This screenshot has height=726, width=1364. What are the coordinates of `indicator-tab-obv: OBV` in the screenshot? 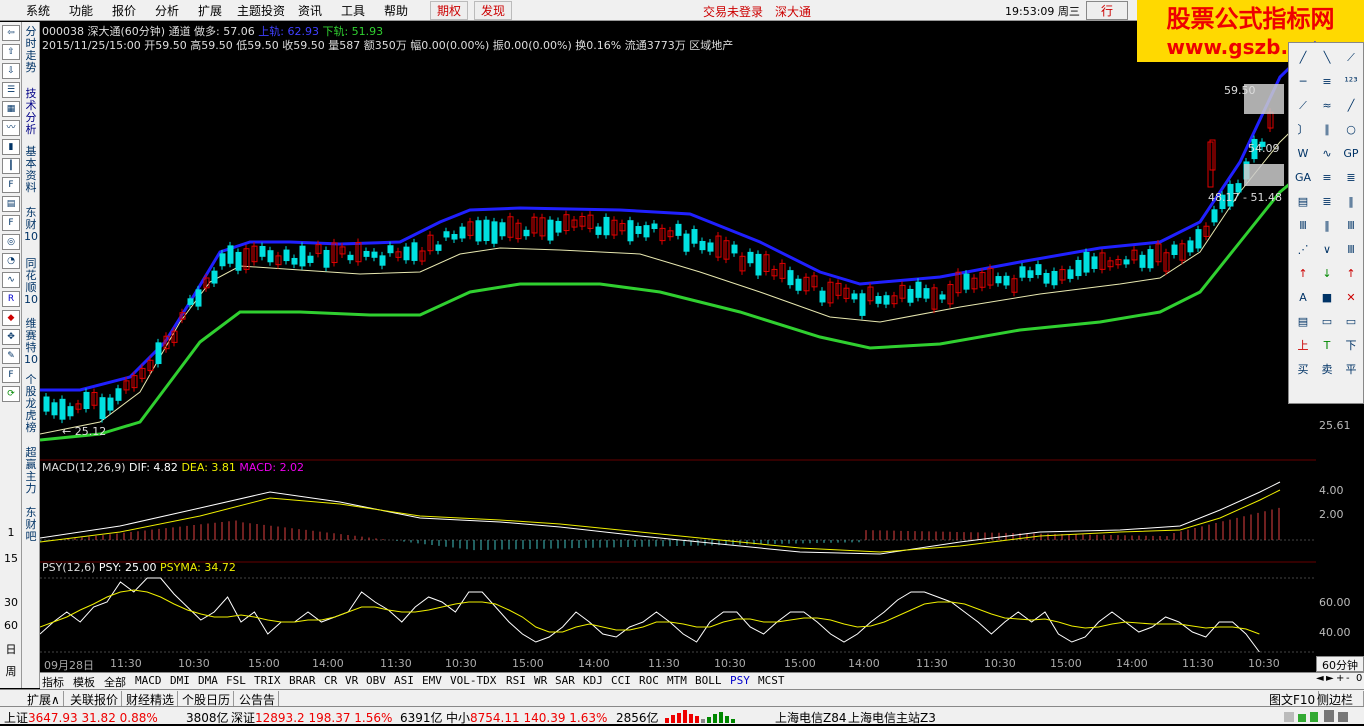 It's located at (376, 680).